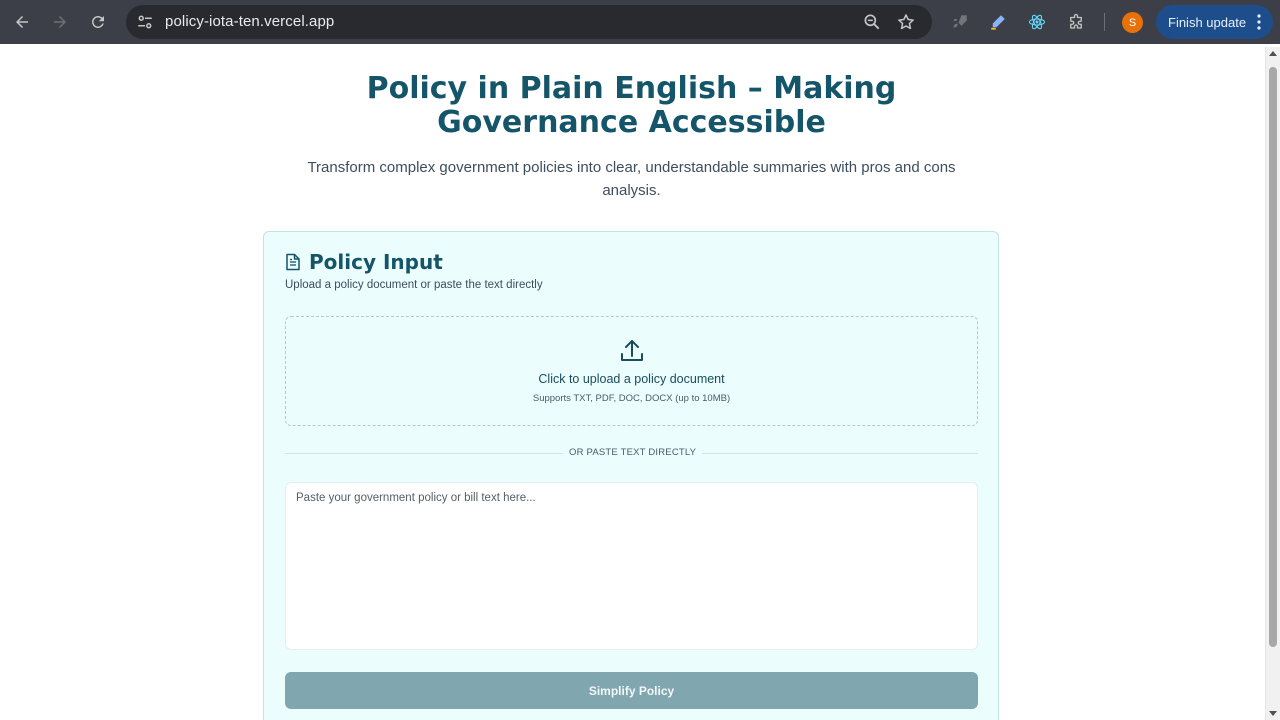  I want to click on forward-arrow-icon, so click(60, 22).